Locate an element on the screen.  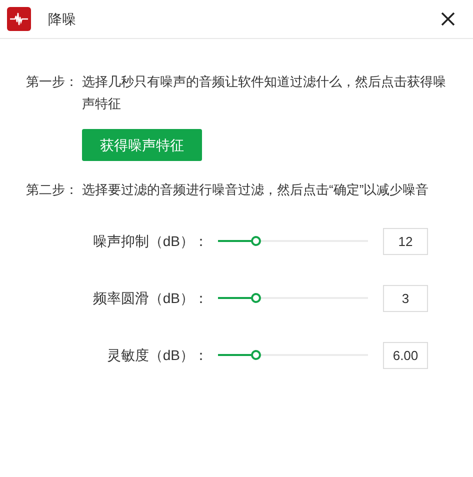
close-icon is located at coordinates (448, 19).